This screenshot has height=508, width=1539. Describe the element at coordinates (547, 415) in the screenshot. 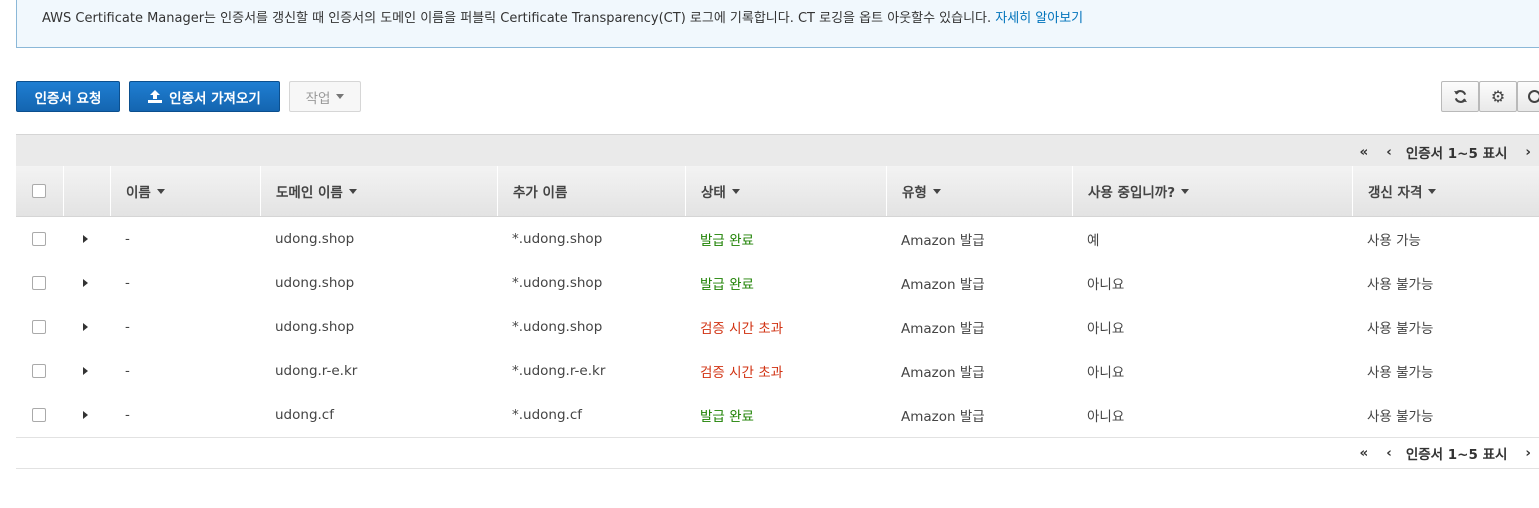

I see `cert-additional-names: *.udong.cf` at that location.